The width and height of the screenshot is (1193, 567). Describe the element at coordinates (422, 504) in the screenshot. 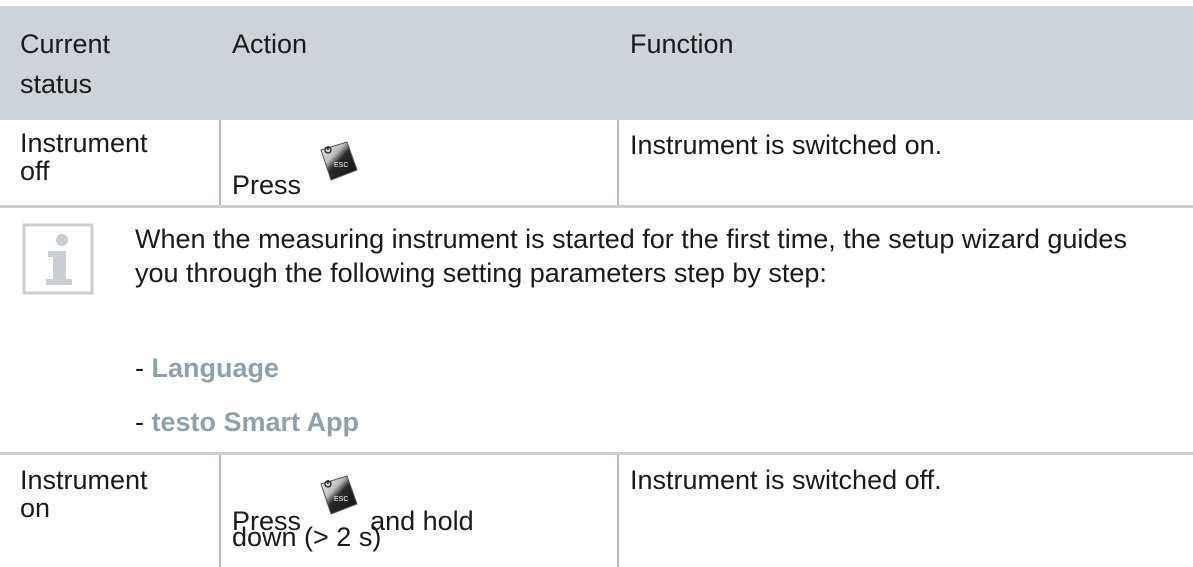

I see `row2-action: Press ESC and hold down (> 2 s)` at that location.